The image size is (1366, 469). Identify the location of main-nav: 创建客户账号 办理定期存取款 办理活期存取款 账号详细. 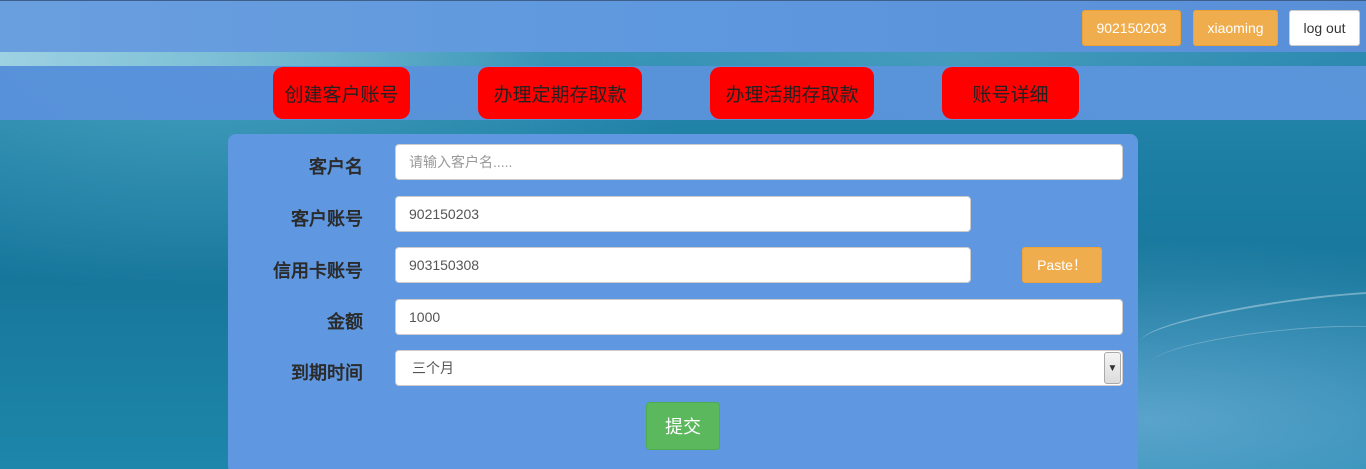
(683, 93).